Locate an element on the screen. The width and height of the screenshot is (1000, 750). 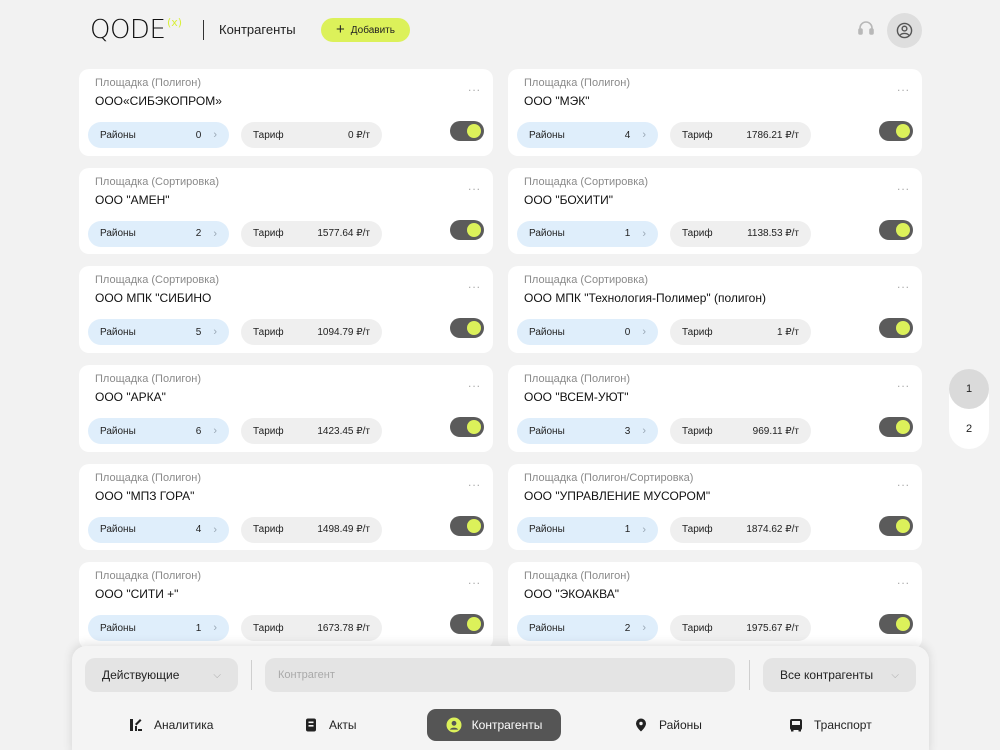
add-button: + Добавить is located at coordinates (365, 30).